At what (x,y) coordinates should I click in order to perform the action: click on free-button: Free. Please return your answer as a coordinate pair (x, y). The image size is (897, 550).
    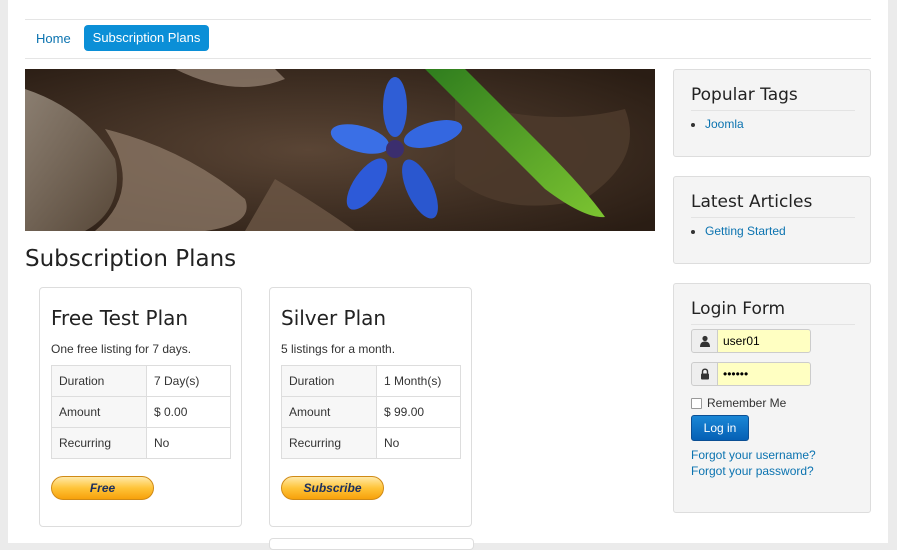
    Looking at the image, I should click on (102, 488).